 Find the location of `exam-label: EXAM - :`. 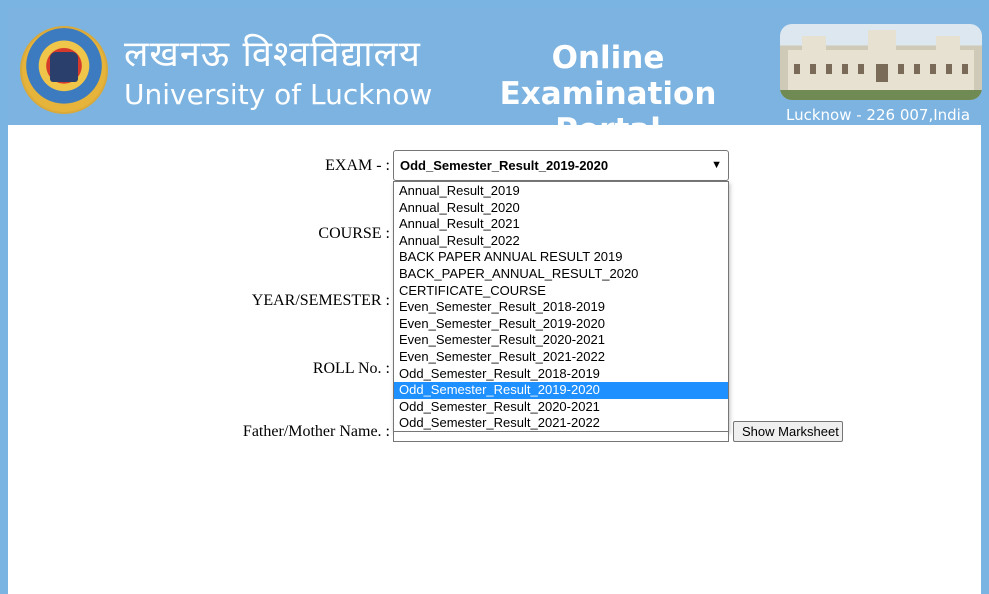

exam-label: EXAM - : is located at coordinates (357, 165).